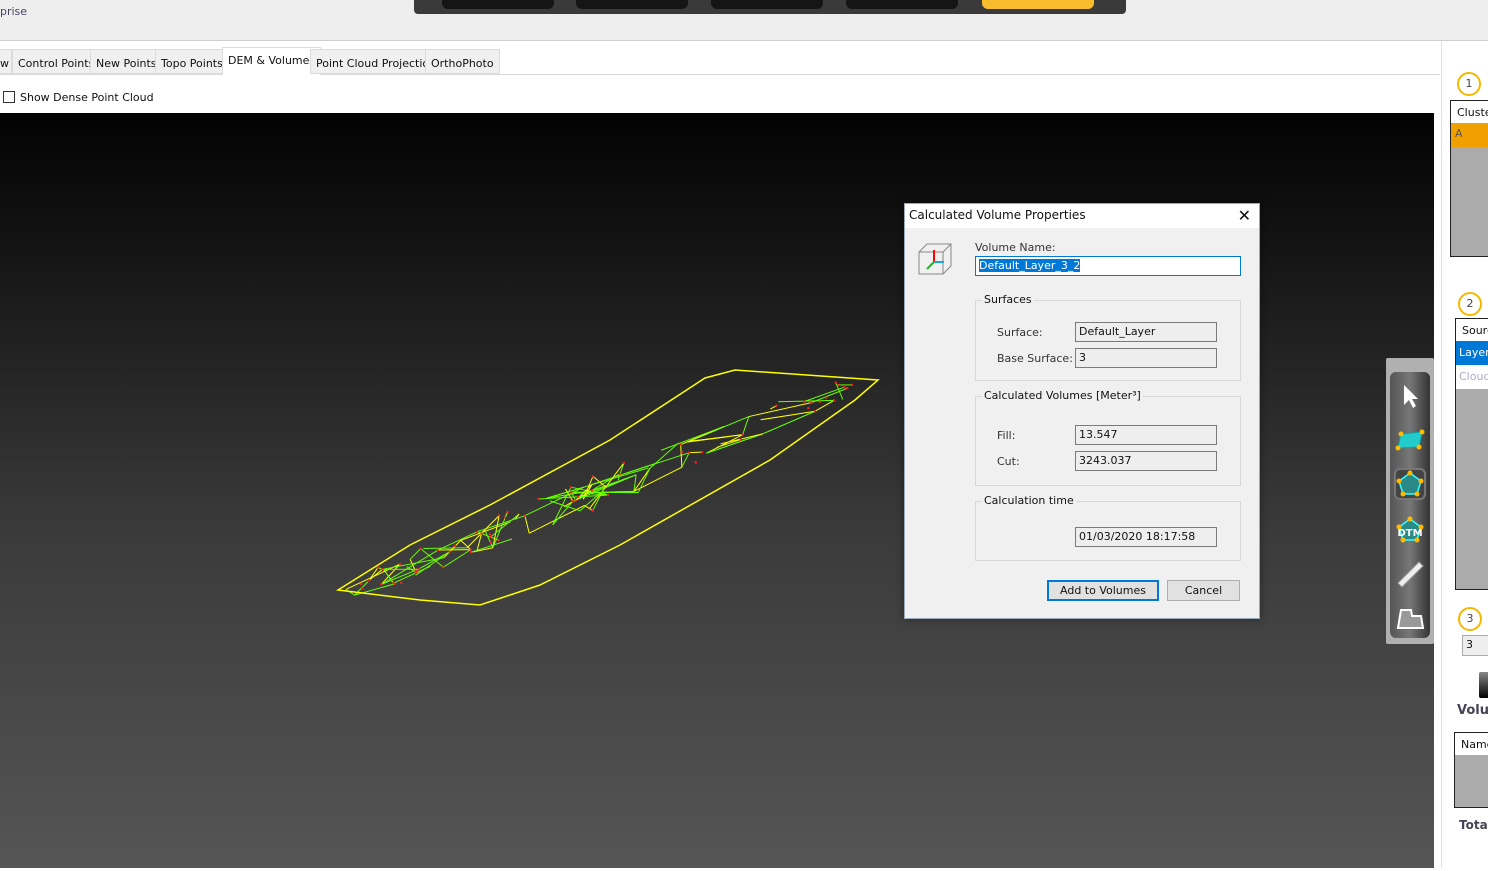 The height and width of the screenshot is (871, 1488). What do you see at coordinates (1472, 353) in the screenshot?
I see `source-row-layer: Layer` at bounding box center [1472, 353].